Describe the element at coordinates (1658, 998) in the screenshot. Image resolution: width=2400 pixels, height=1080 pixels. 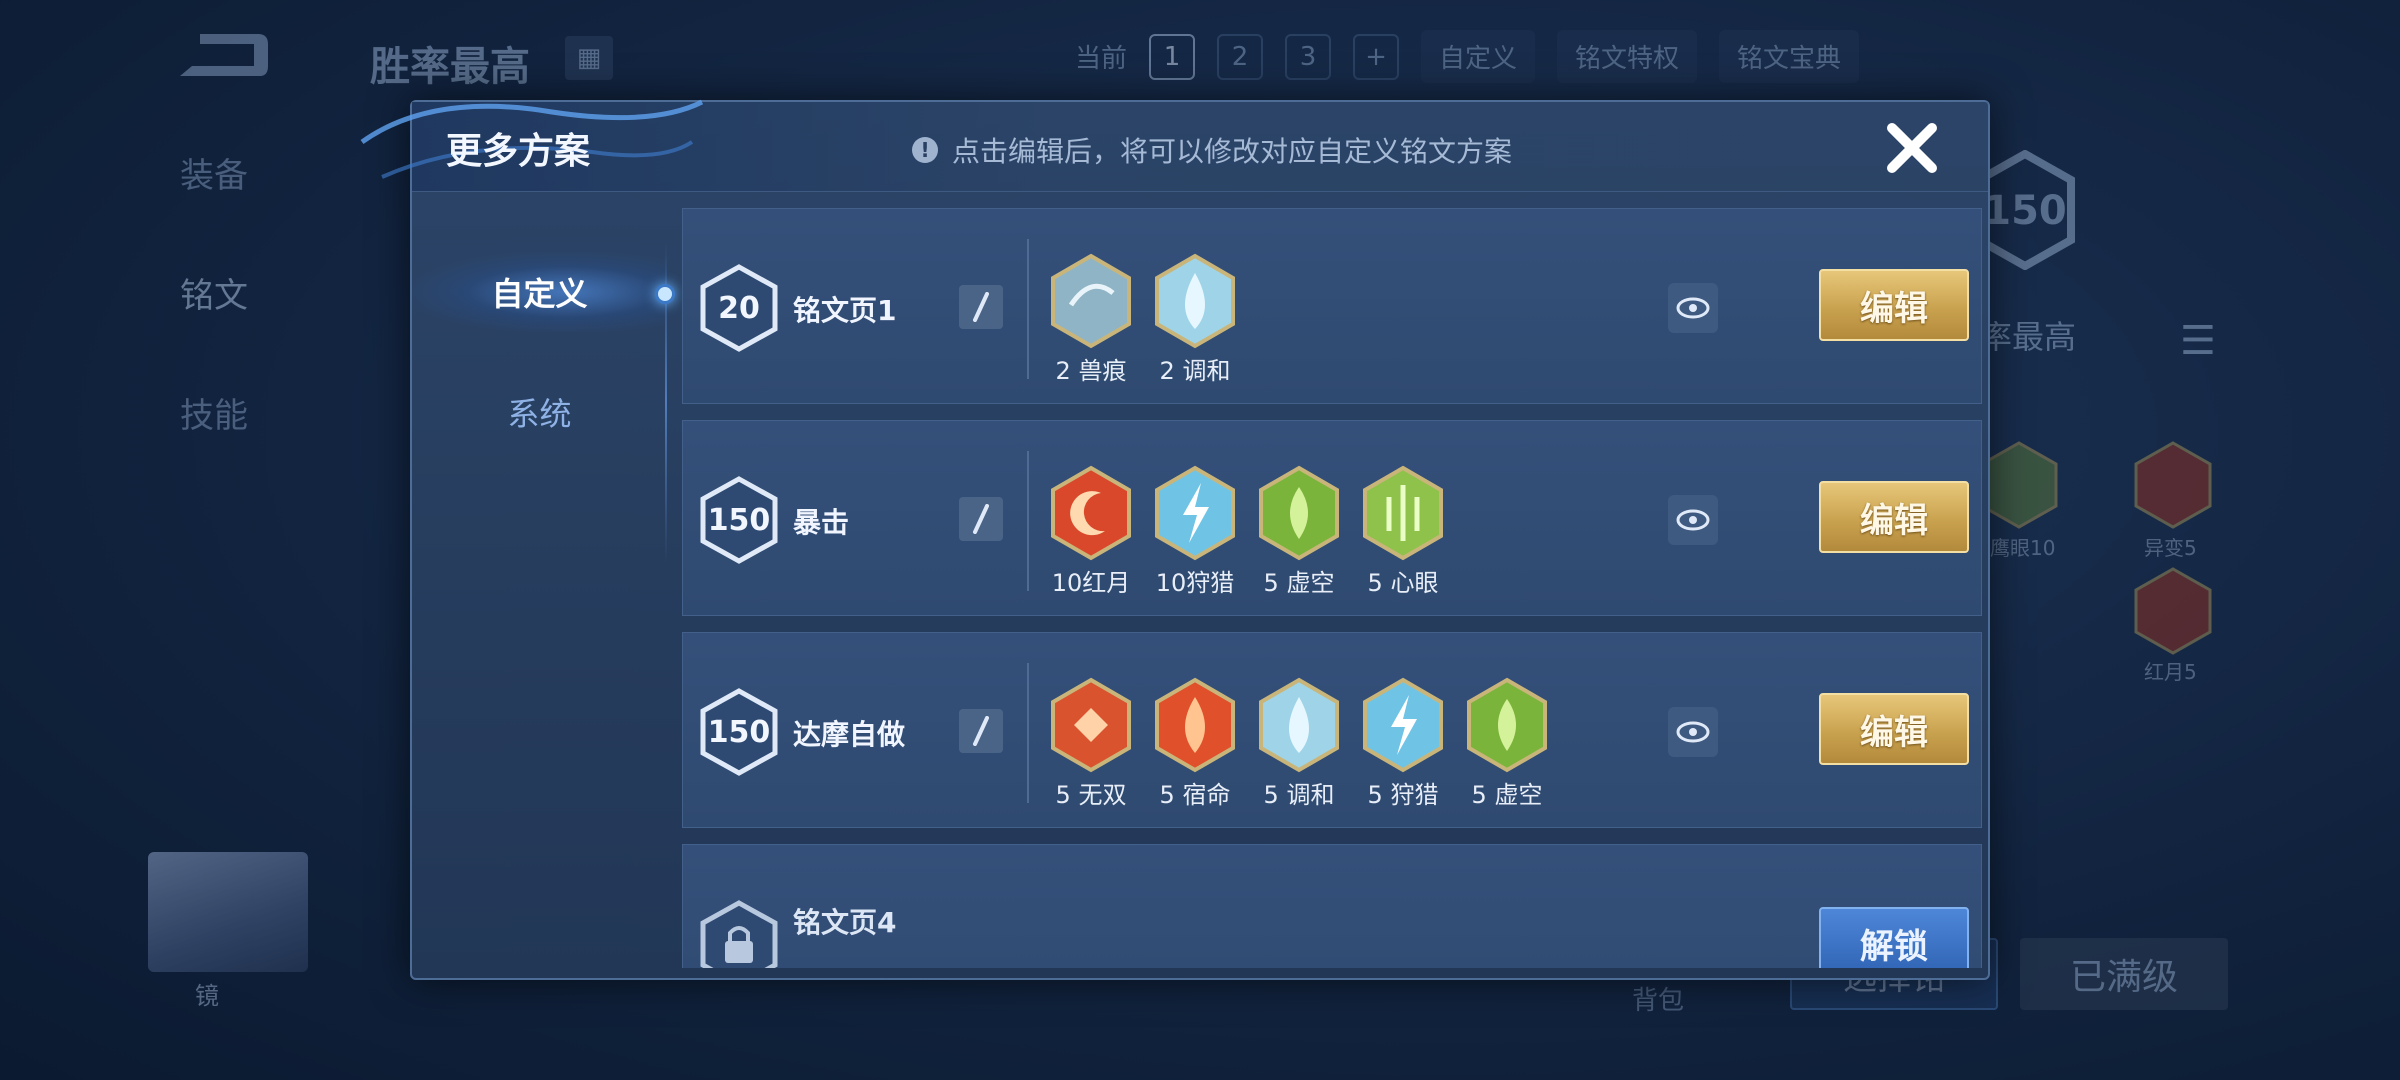
I see `bag-label: 背包` at that location.